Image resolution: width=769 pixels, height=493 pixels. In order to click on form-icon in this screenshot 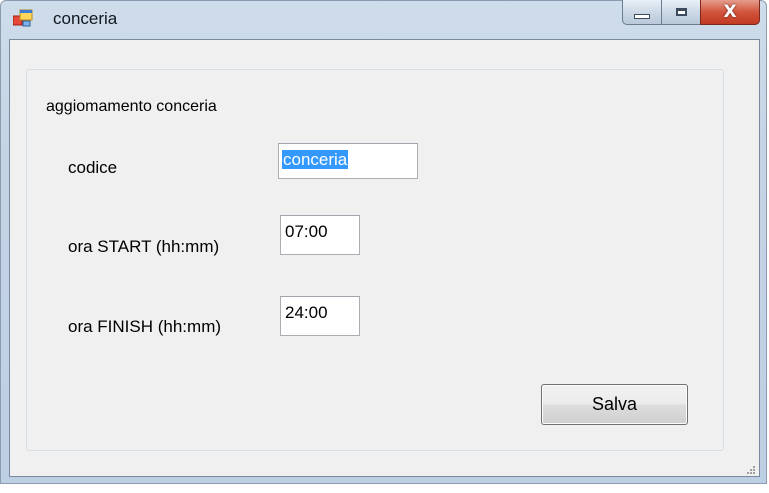, I will do `click(22, 18)`.